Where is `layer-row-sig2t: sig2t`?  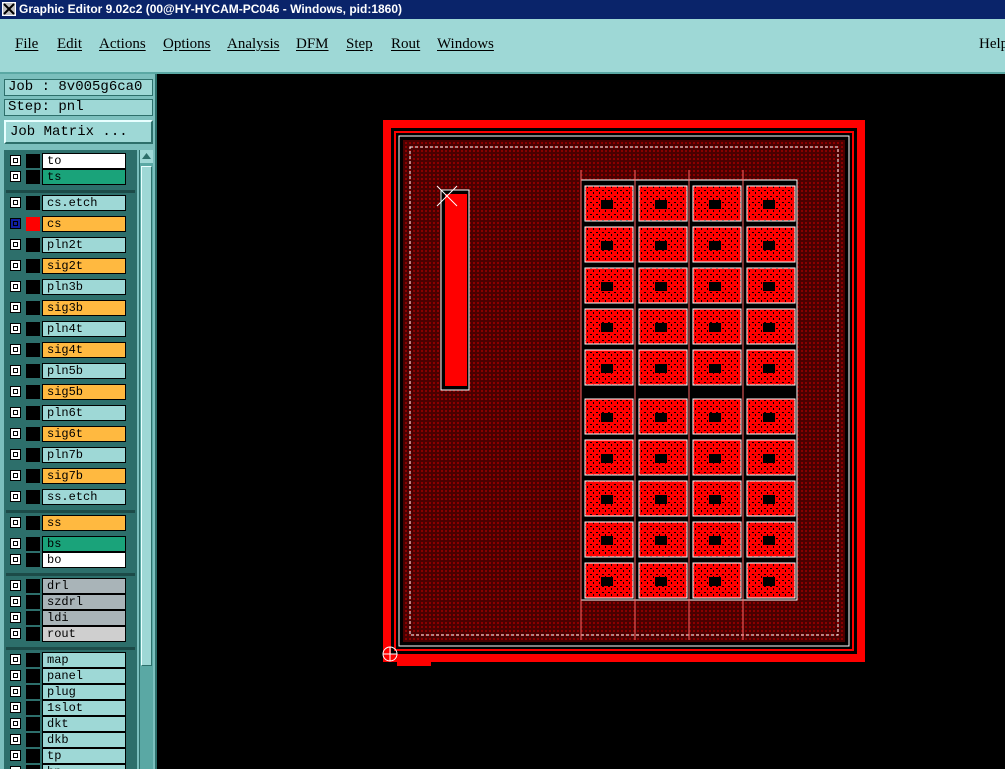
layer-row-sig2t: sig2t is located at coordinates (71, 266).